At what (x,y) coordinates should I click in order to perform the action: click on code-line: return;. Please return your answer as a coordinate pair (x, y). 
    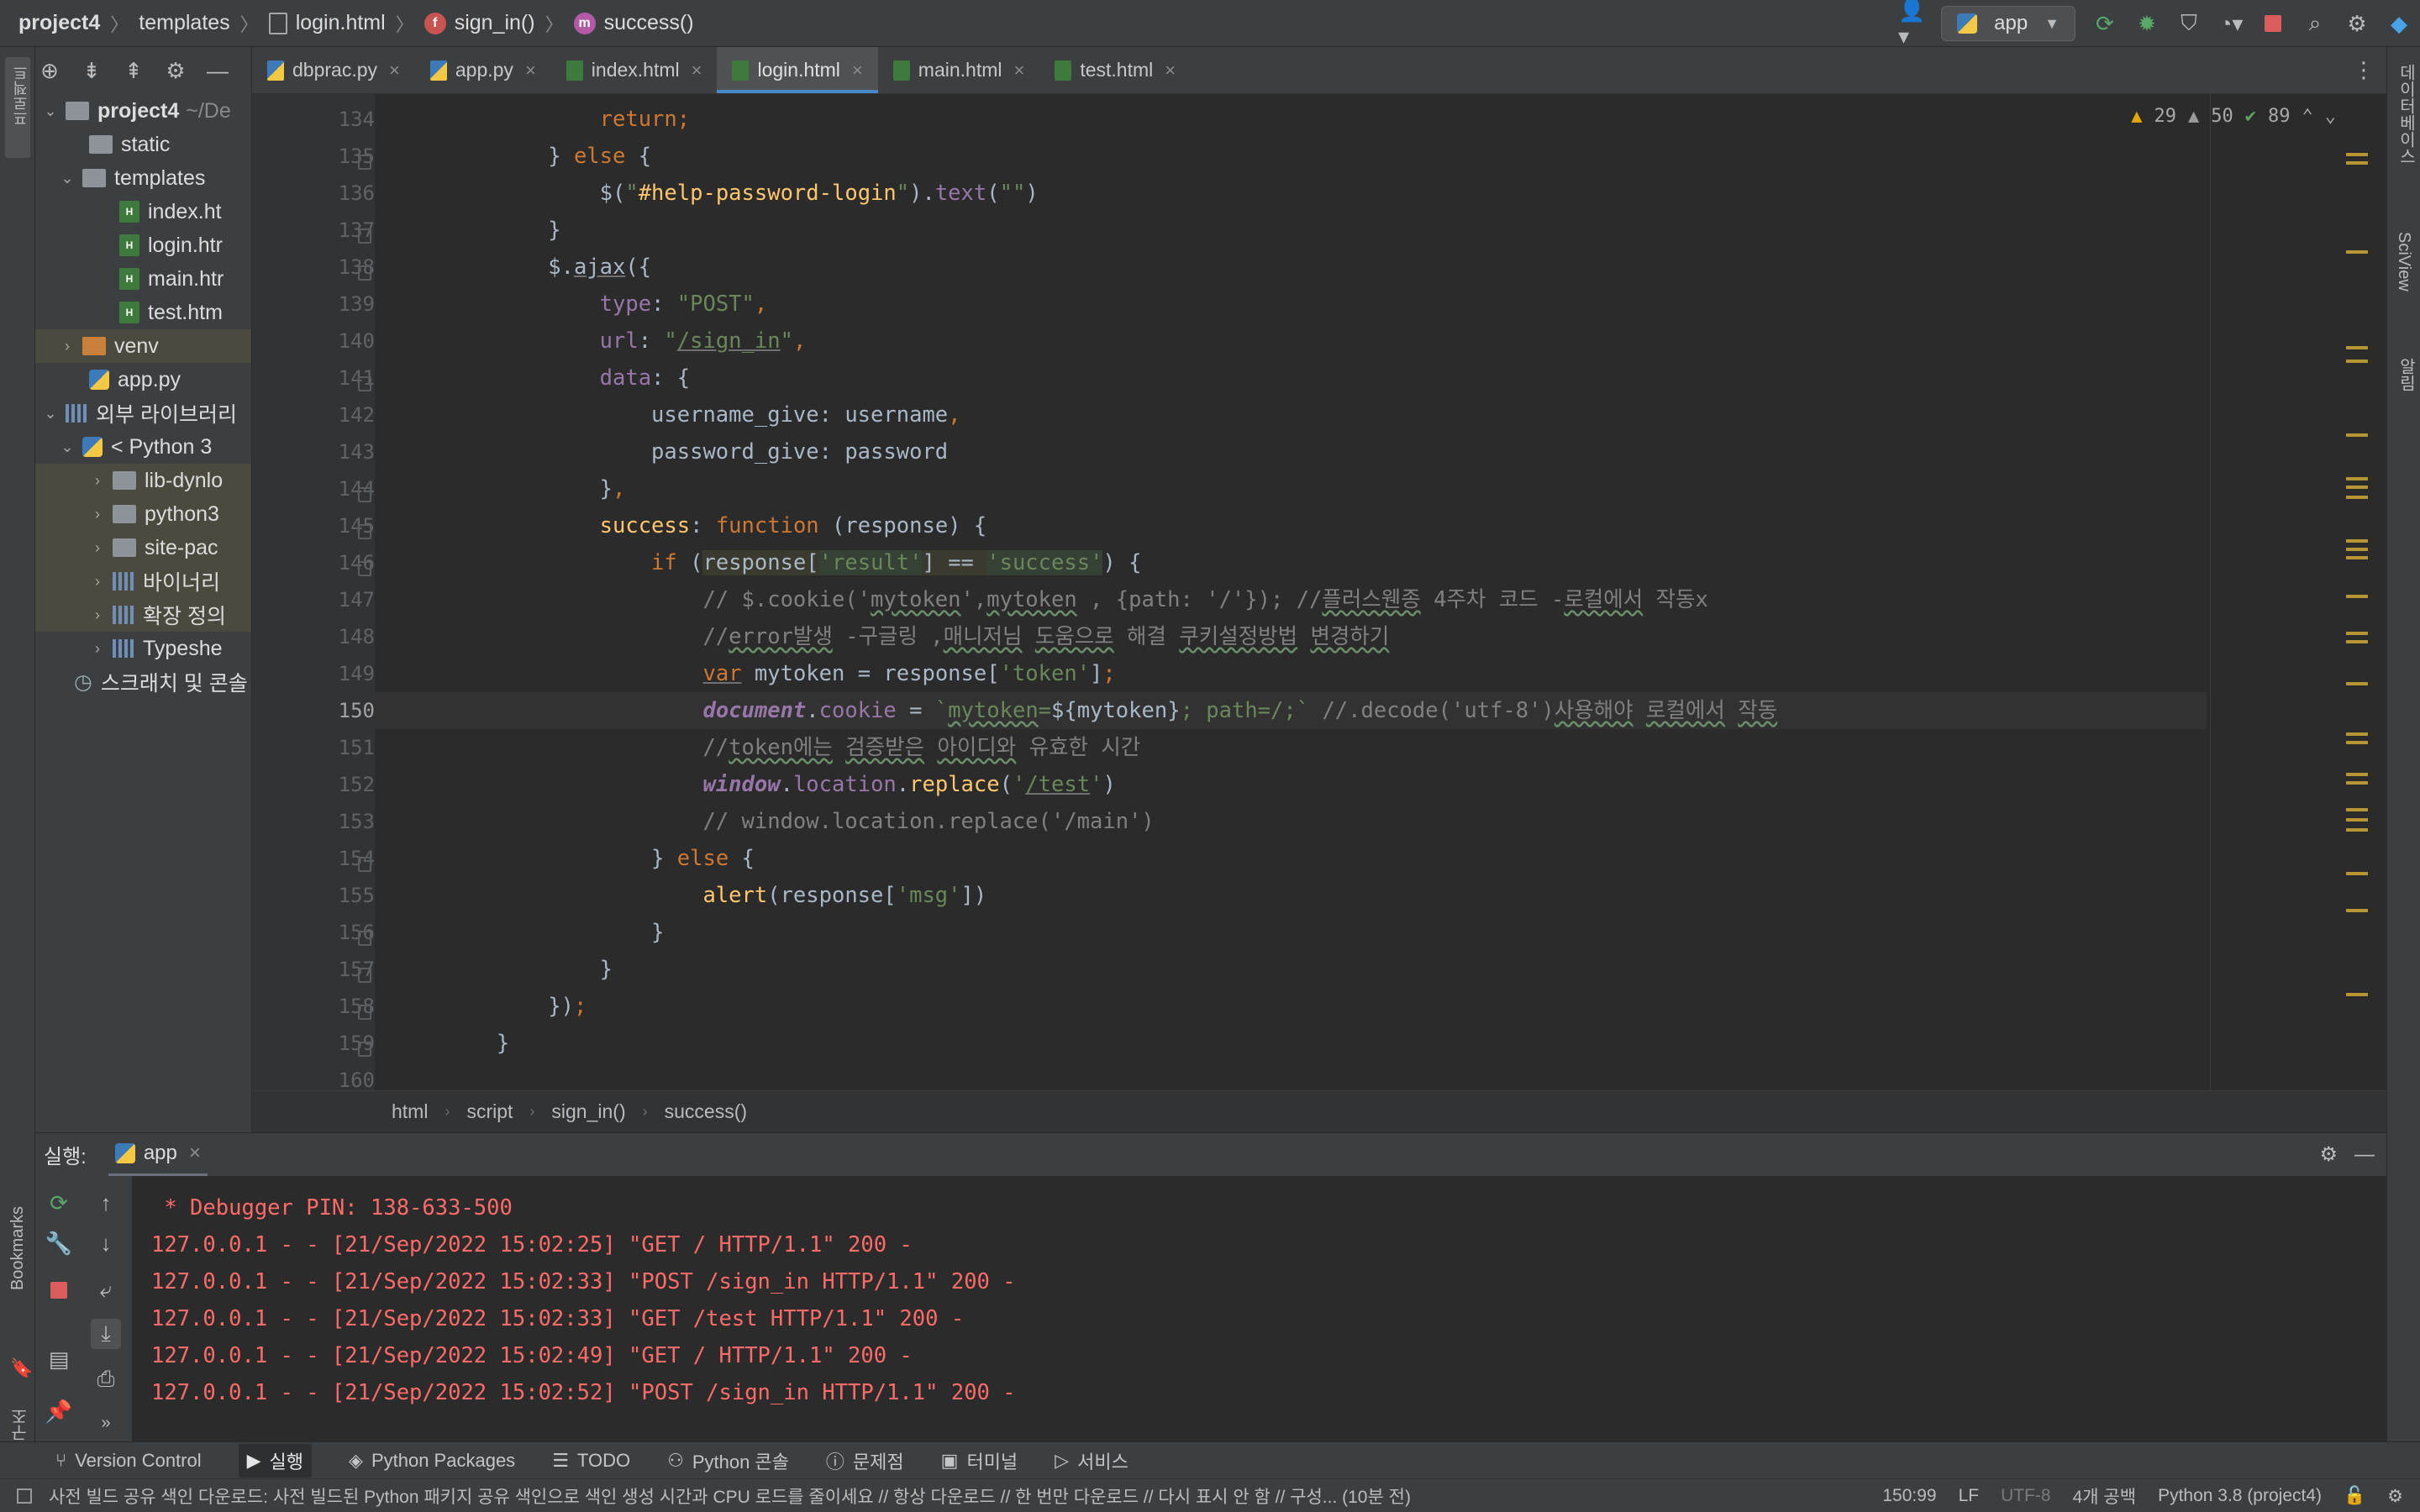
    Looking at the image, I should click on (1291, 119).